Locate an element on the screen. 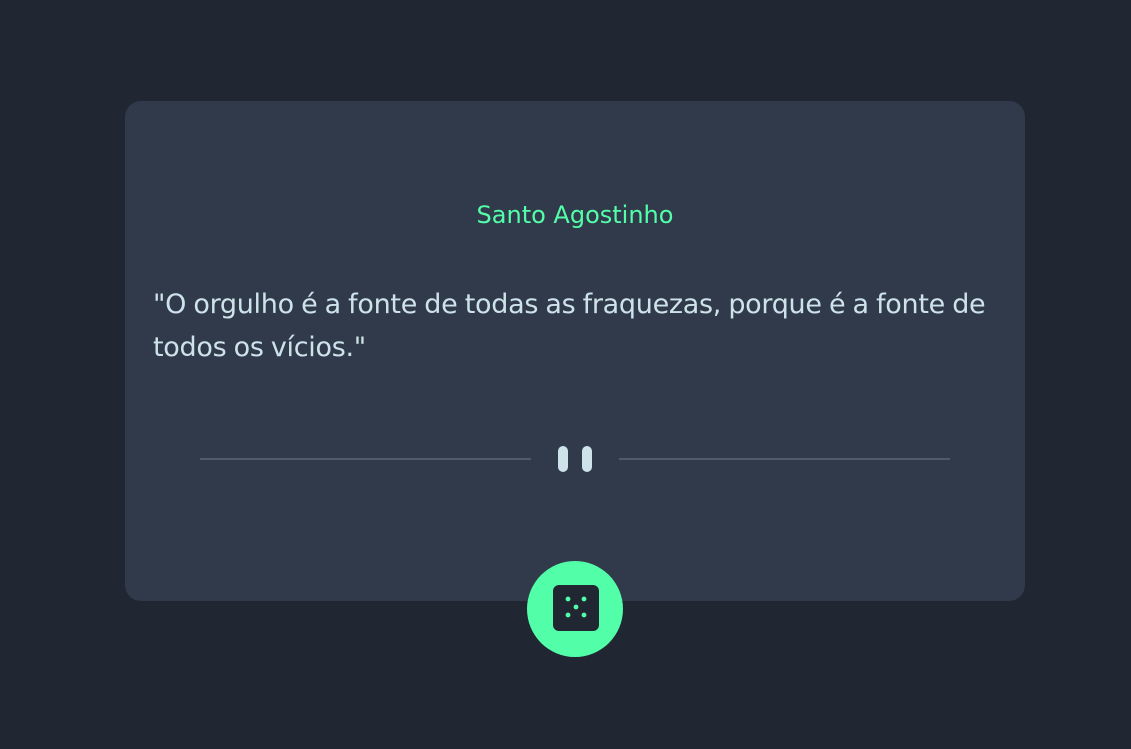 This screenshot has height=749, width=1131. divider-line-left is located at coordinates (365, 459).